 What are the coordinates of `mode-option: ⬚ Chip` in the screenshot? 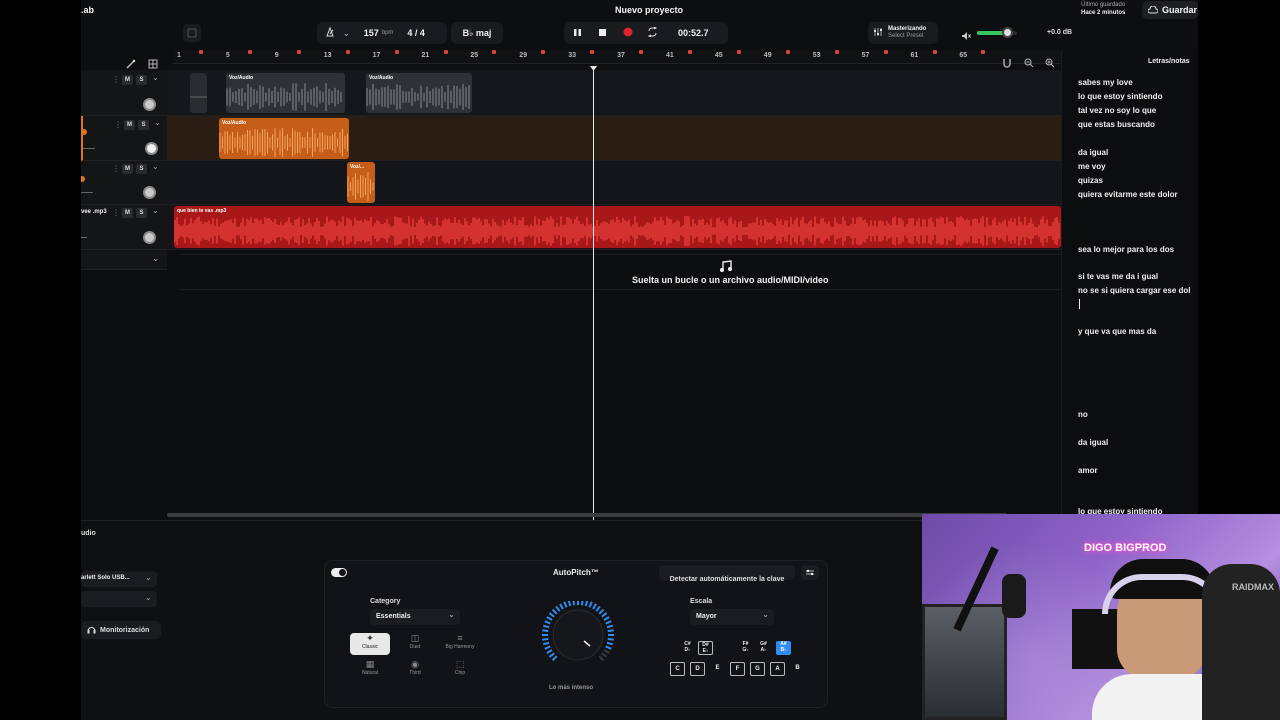 It's located at (460, 670).